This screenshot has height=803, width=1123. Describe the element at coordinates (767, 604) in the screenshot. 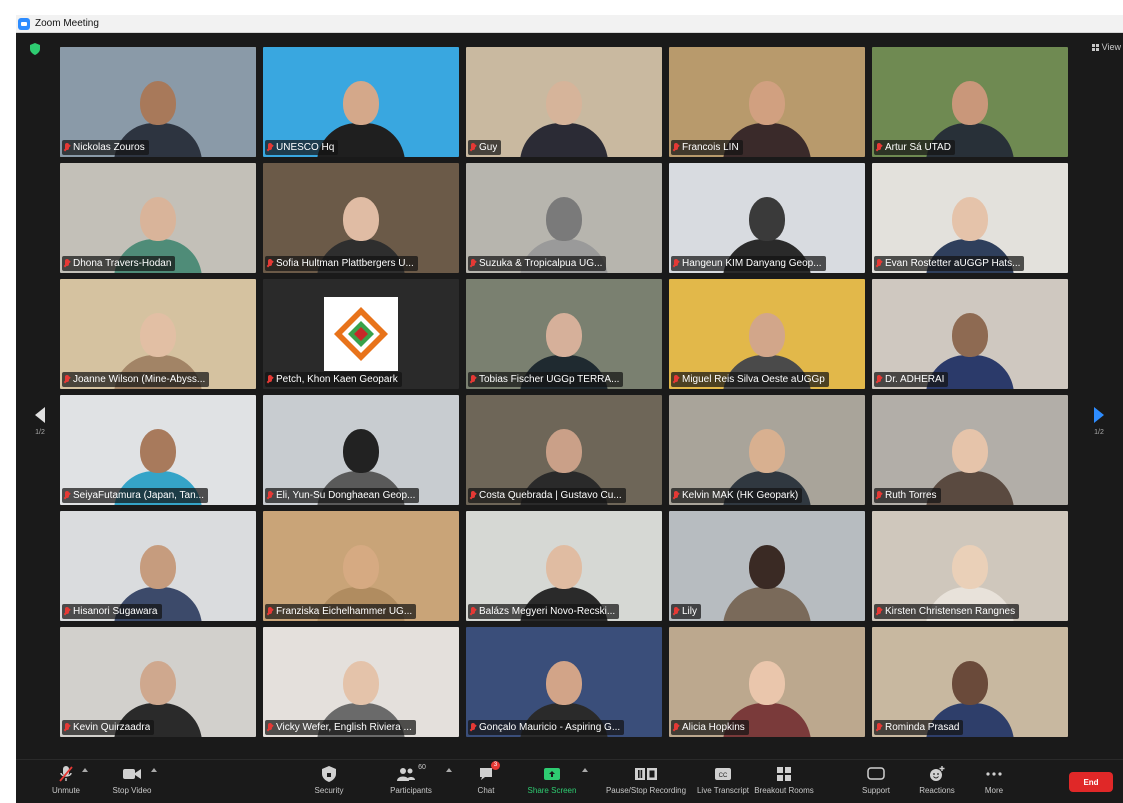

I see `person-body` at that location.